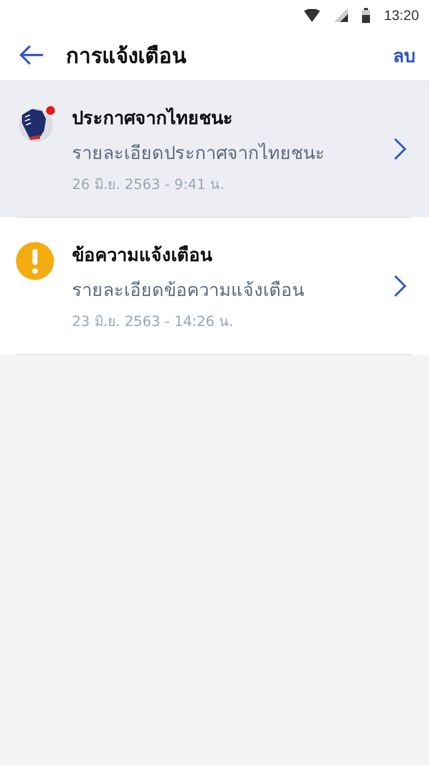  Describe the element at coordinates (188, 291) in the screenshot. I see `notification-detail: รายละเอียดข้อความแจ้งเตือน` at that location.